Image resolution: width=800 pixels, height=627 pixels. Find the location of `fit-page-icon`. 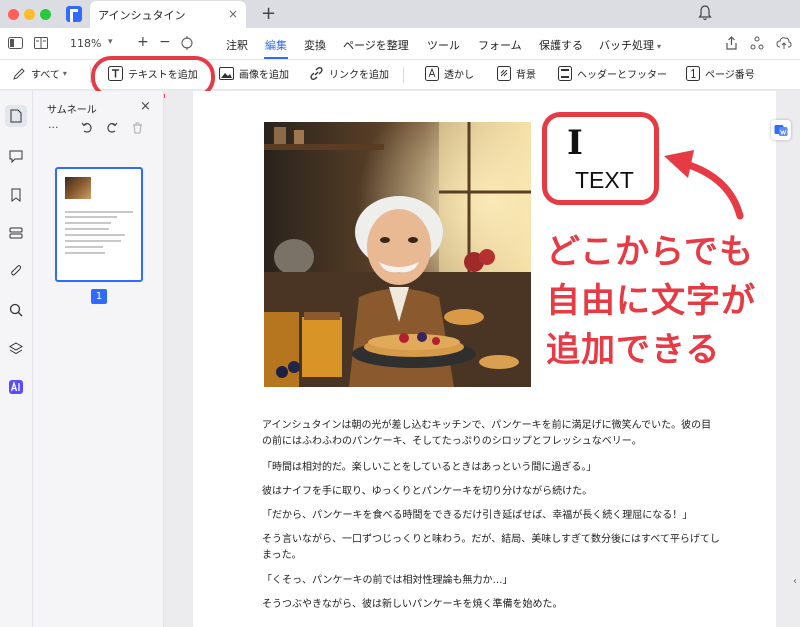

fit-page-icon is located at coordinates (187, 43).